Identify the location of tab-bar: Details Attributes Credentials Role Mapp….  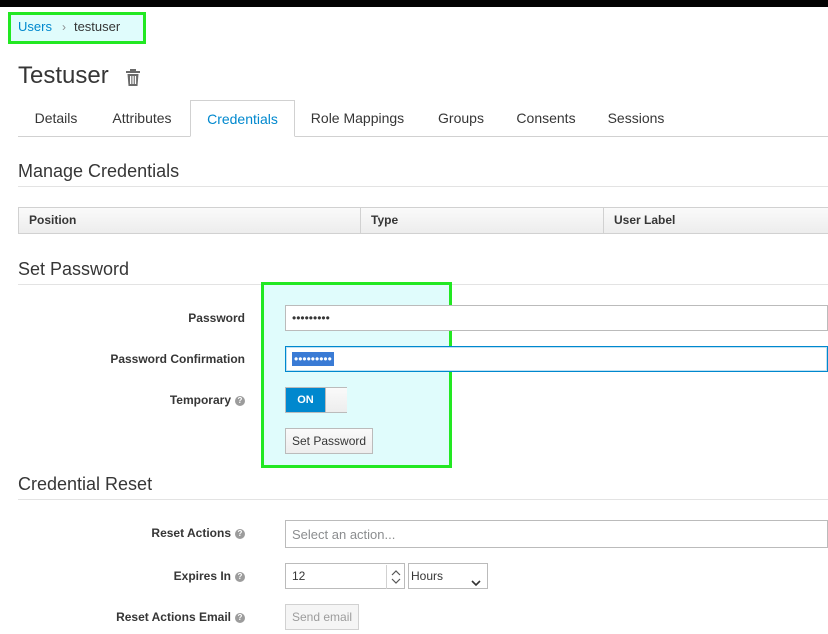
(423, 118).